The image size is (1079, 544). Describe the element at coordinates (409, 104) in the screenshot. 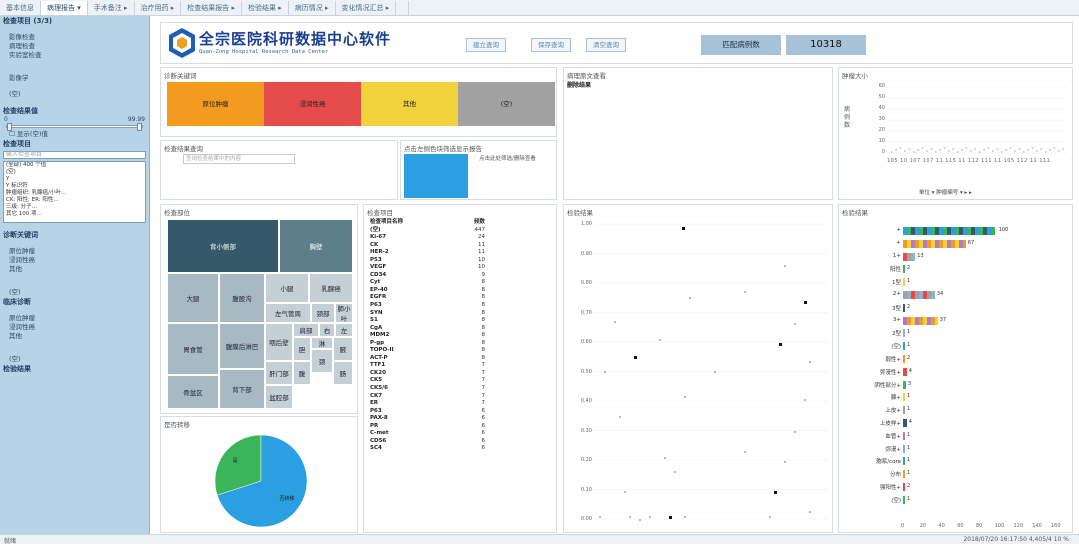

I see `keyword-block: 其他` at that location.